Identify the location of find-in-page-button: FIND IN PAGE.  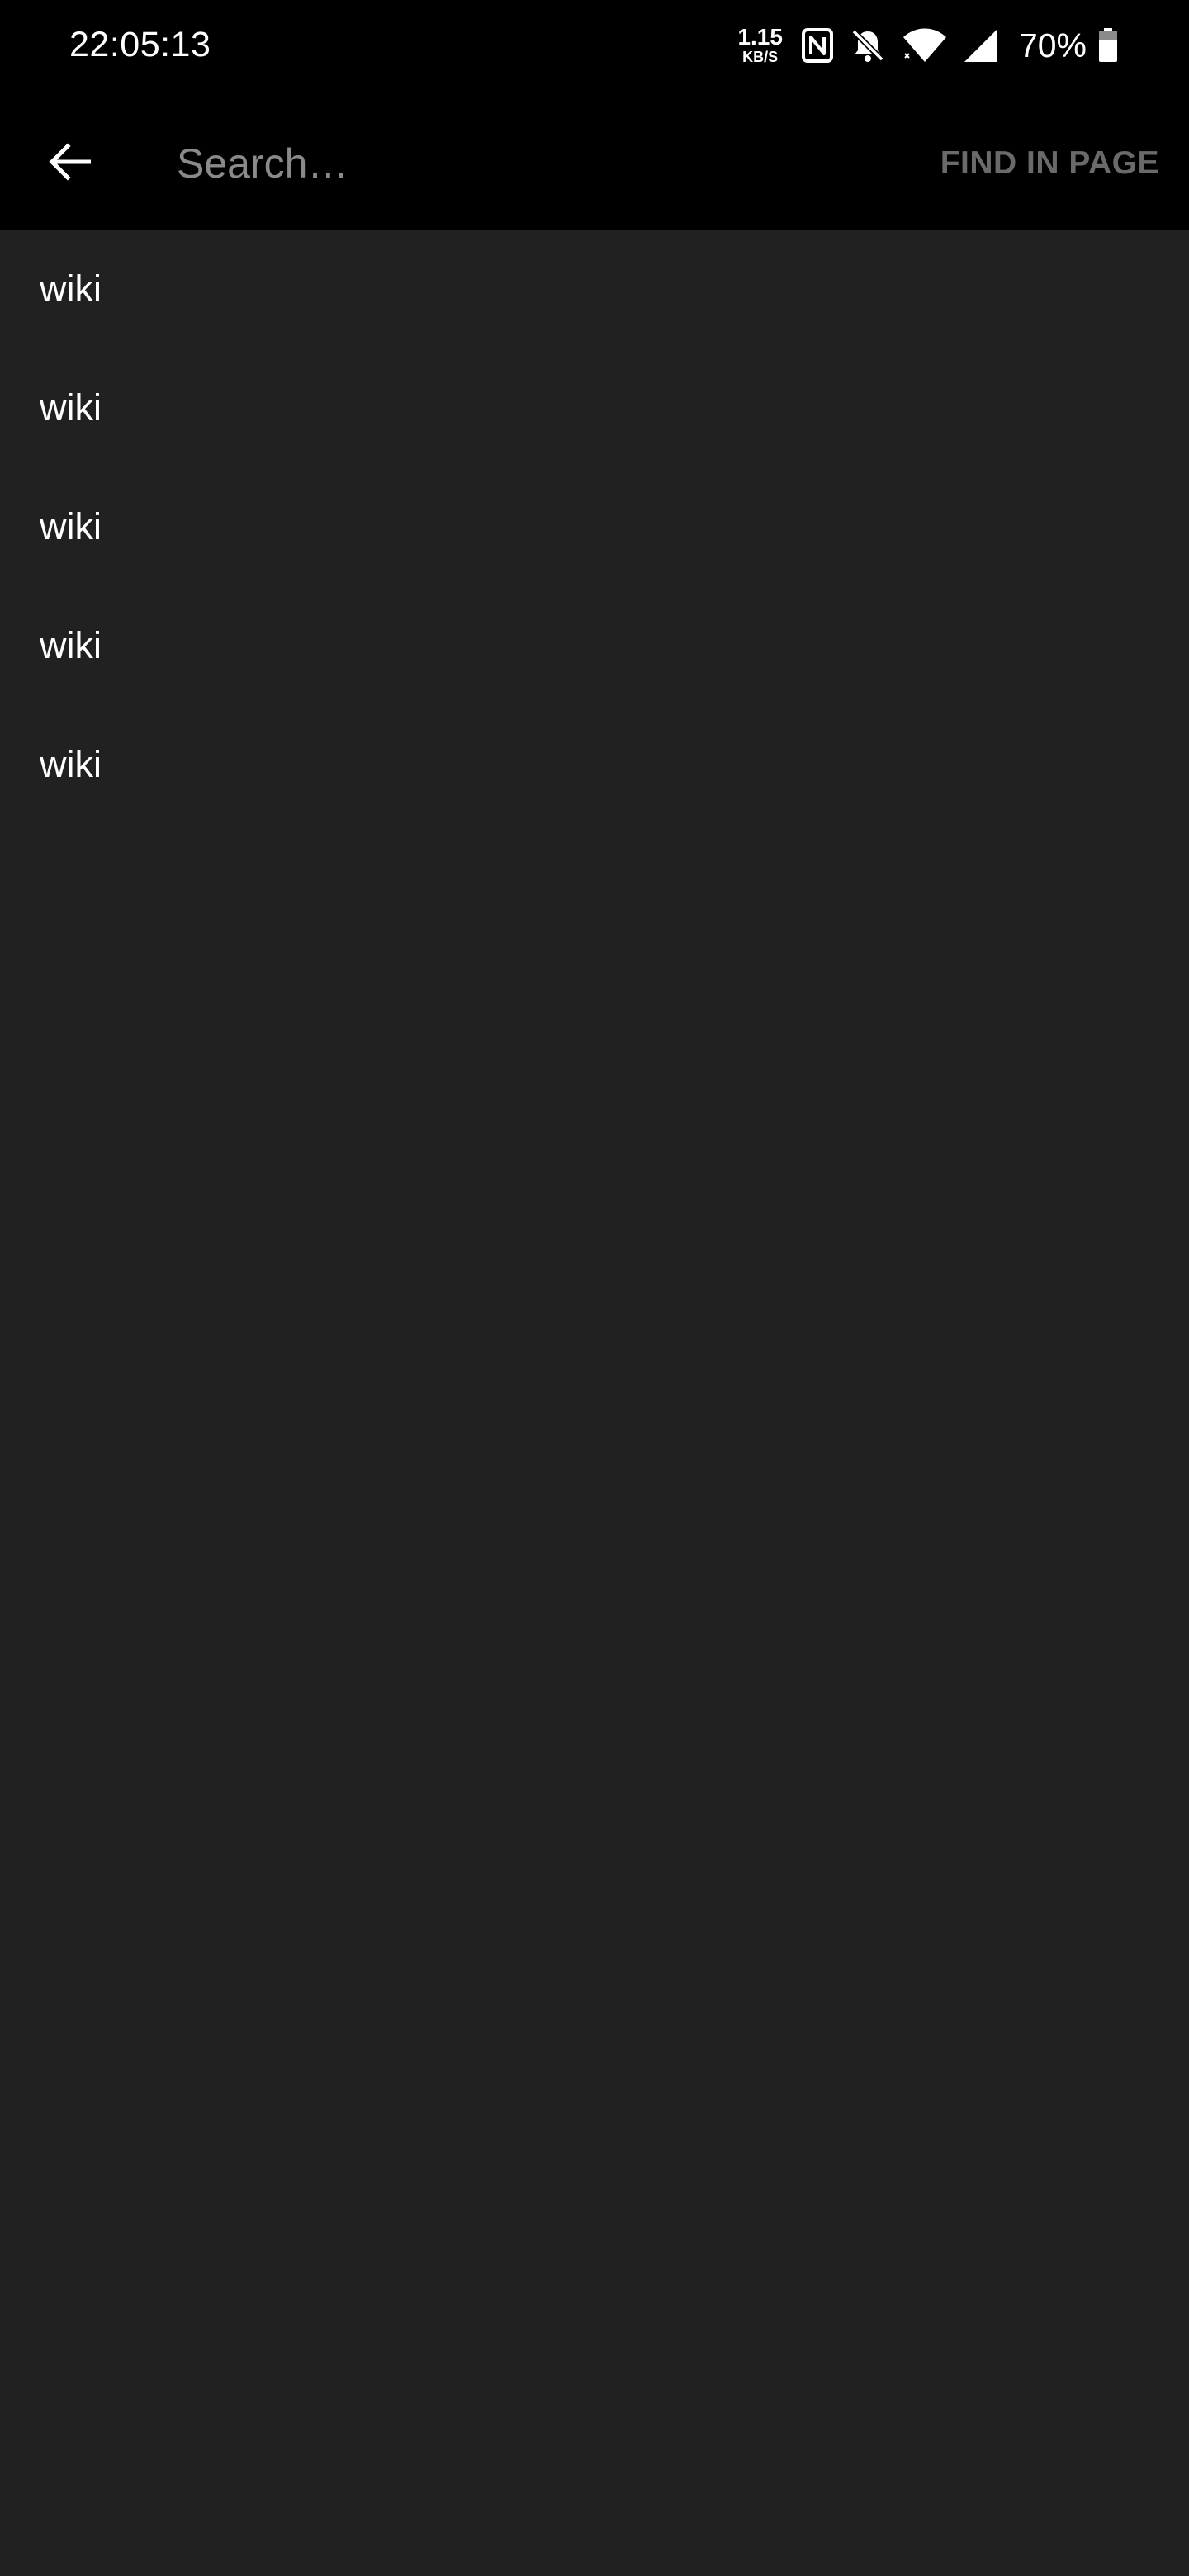
(1049, 163).